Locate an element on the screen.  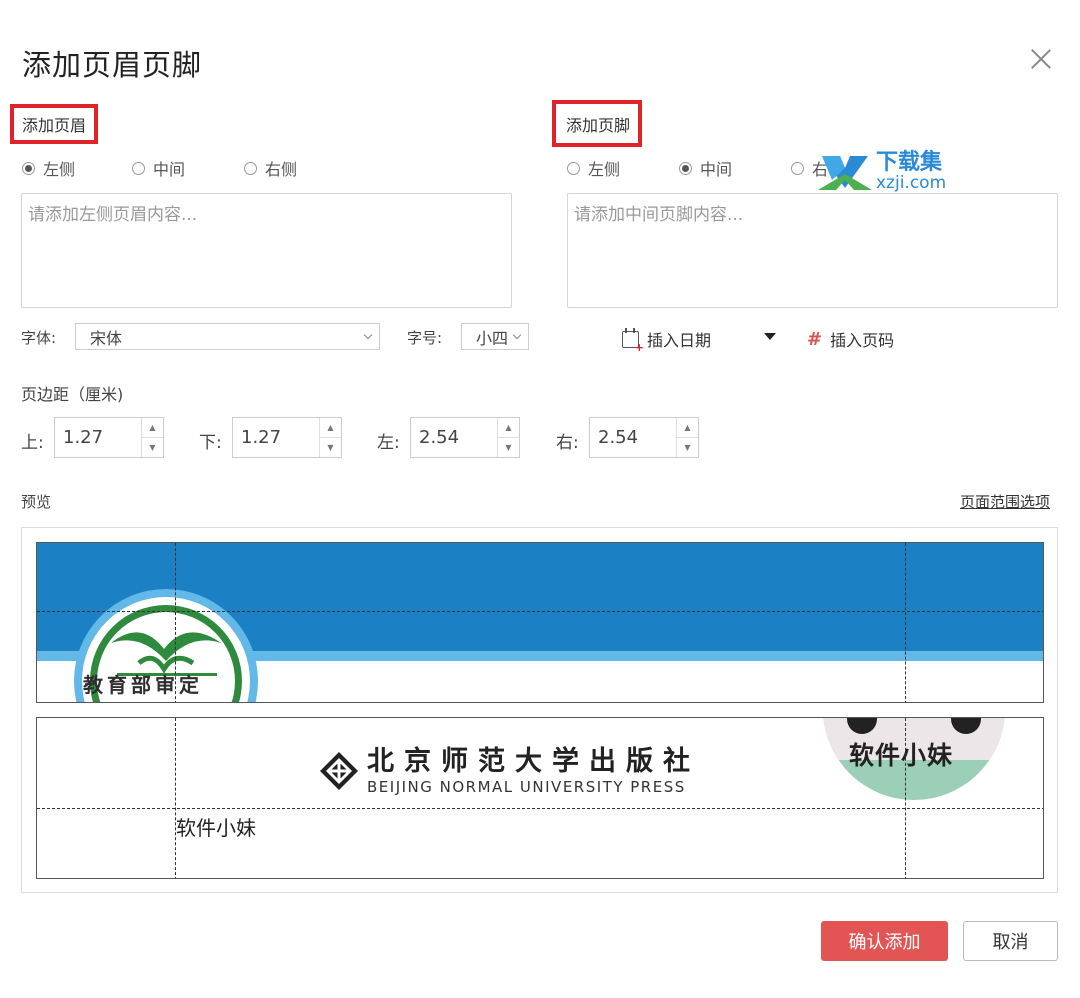
preview-label: 预览 is located at coordinates (36, 502).